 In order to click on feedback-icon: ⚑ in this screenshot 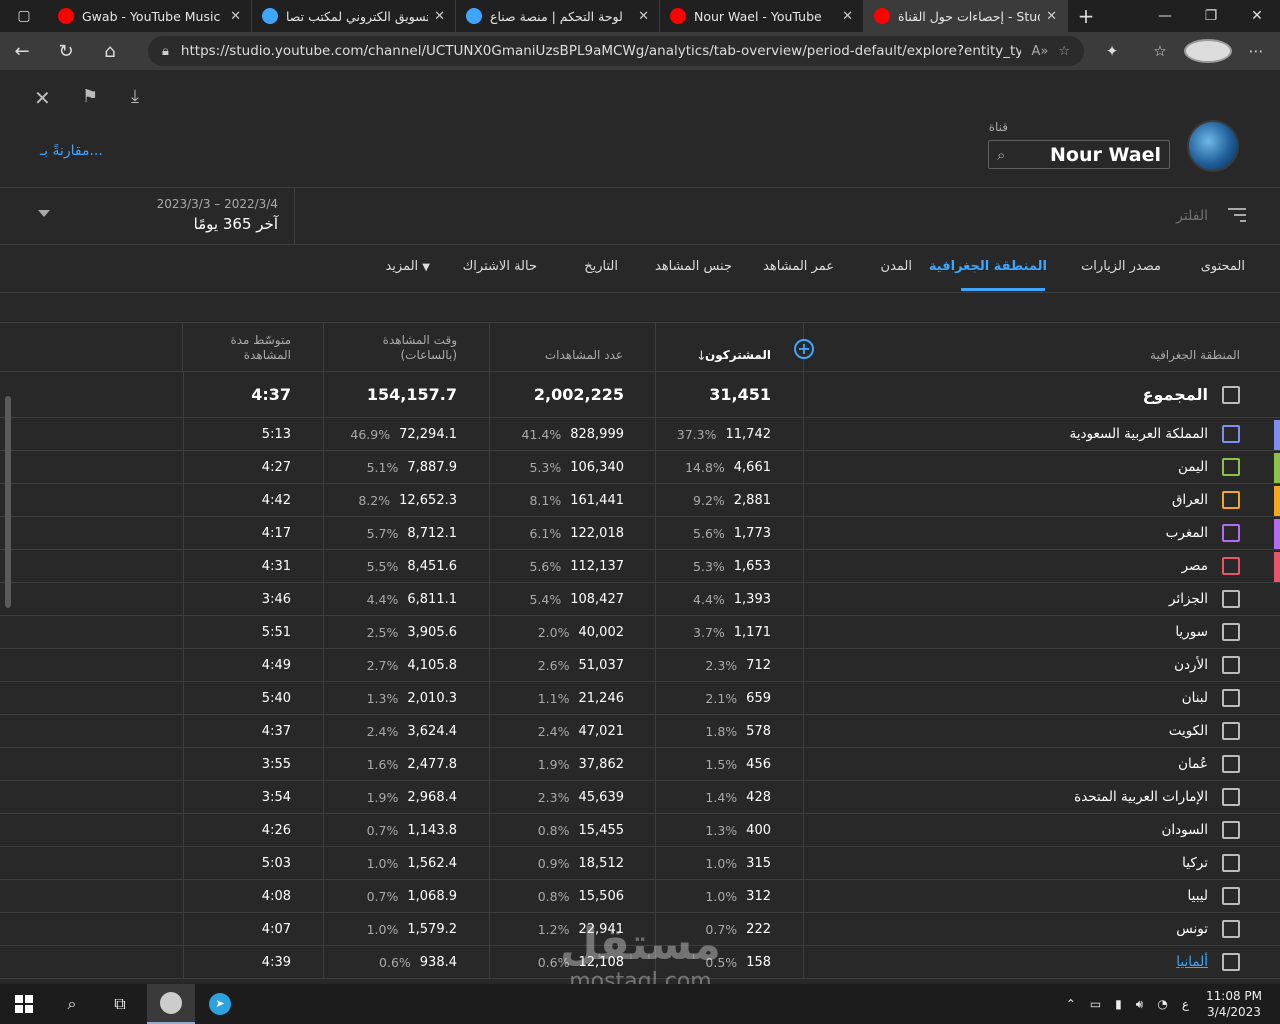, I will do `click(90, 96)`.